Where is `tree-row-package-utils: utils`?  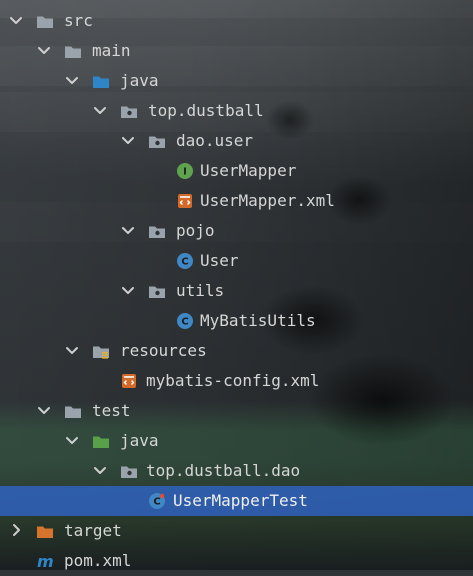
tree-row-package-utils: utils is located at coordinates (236, 291).